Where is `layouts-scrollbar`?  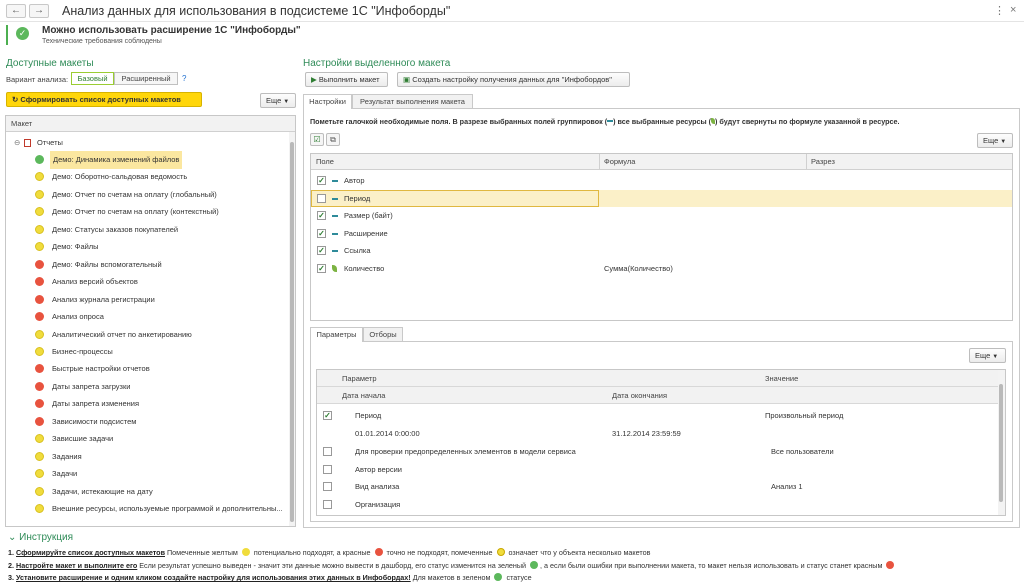
layouts-scrollbar is located at coordinates (292, 329).